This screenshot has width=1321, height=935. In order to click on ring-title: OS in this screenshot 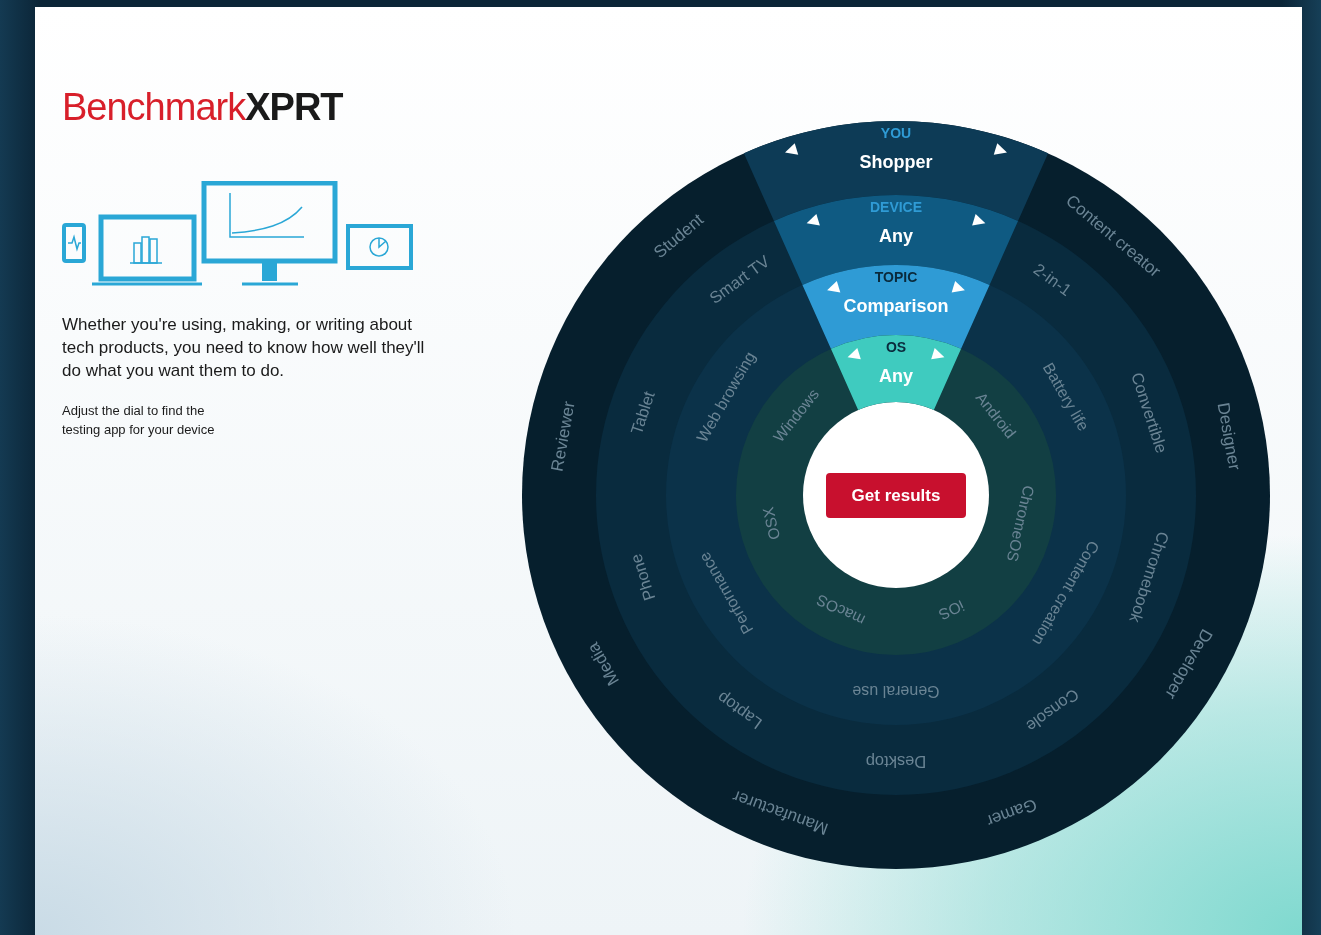, I will do `click(896, 346)`.